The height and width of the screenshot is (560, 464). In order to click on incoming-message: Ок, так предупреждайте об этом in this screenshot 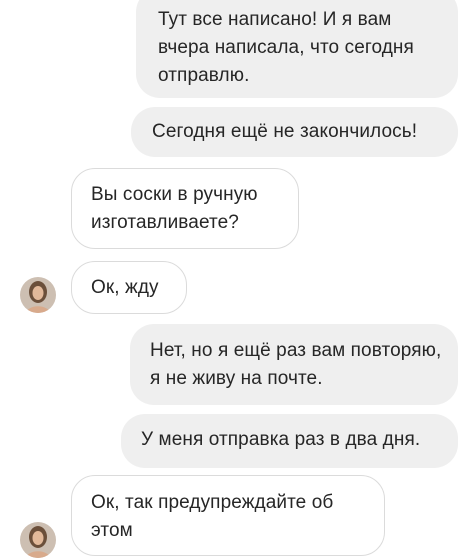, I will do `click(228, 515)`.